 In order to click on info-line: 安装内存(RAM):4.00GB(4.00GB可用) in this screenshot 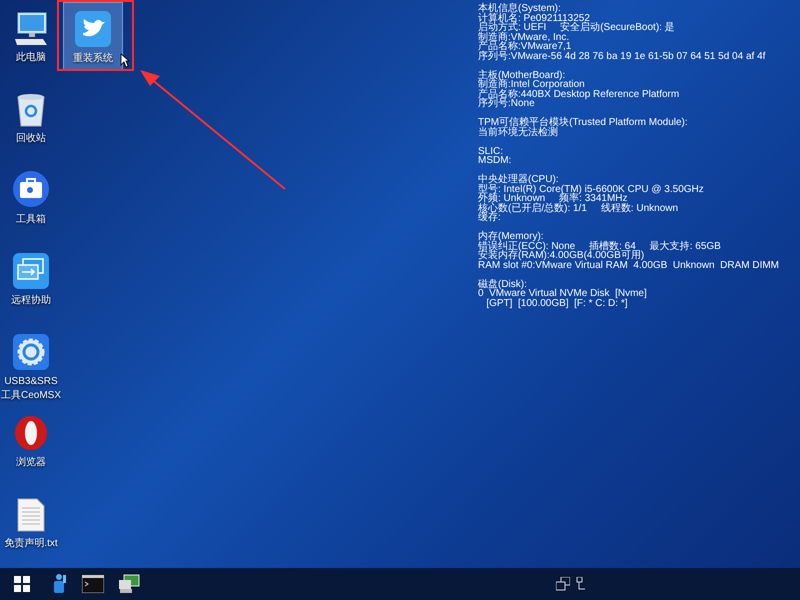, I will do `click(562, 255)`.